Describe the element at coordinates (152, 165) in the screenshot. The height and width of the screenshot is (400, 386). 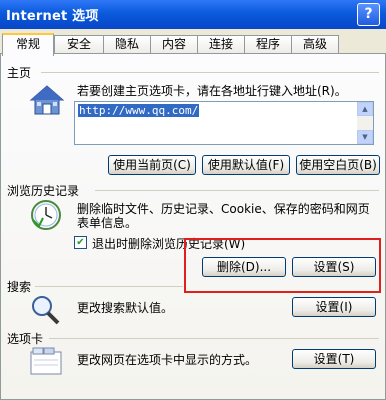
I see `use-current-button: 使用当前页(C)` at that location.